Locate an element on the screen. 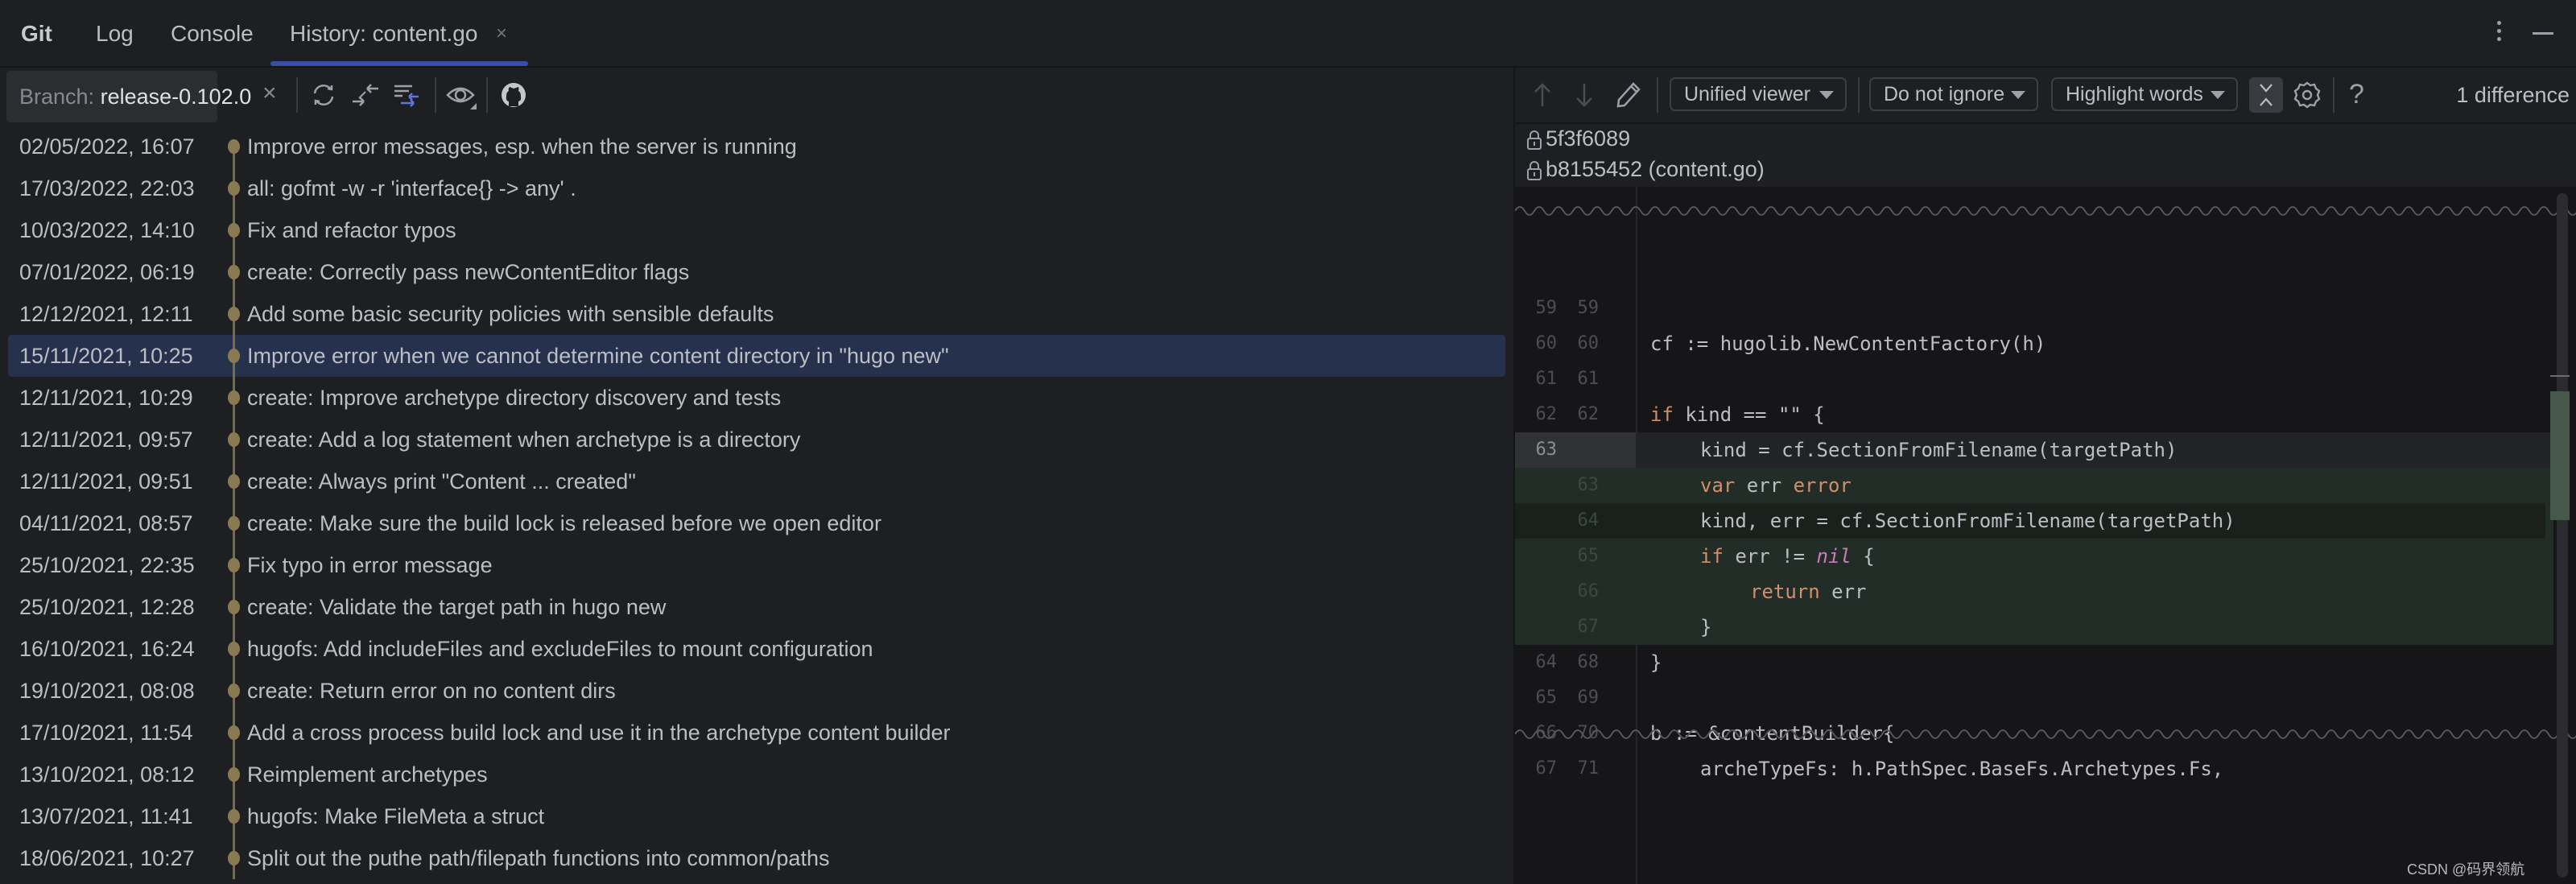  commit-message: all: gofmt -w -r 'interface{} -> any' . is located at coordinates (411, 188).